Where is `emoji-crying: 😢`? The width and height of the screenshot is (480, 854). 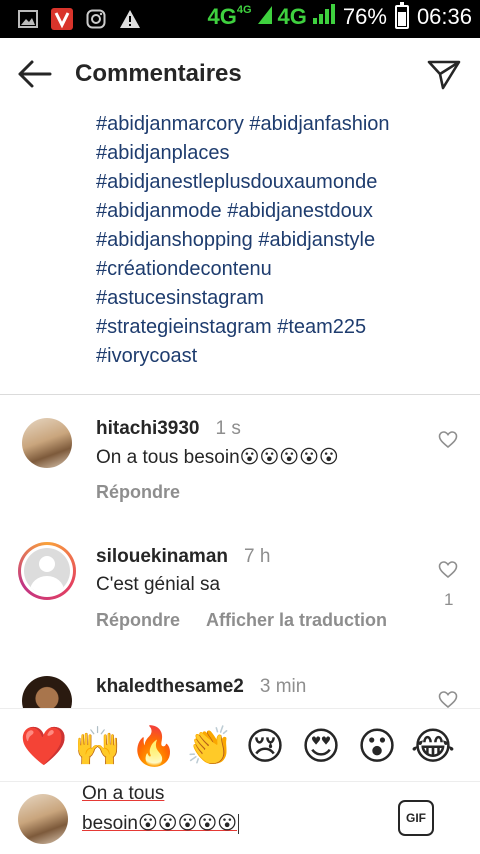
emoji-crying: 😢 is located at coordinates (265, 747).